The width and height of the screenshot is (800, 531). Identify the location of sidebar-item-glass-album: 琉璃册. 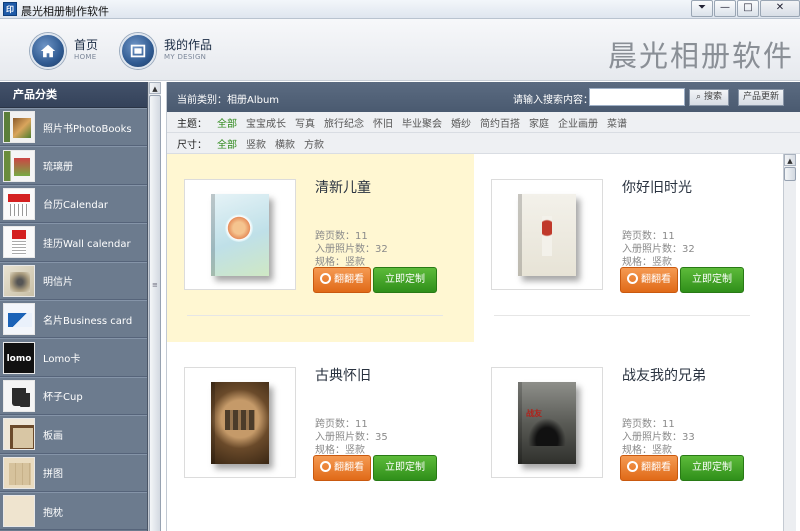
(73, 165).